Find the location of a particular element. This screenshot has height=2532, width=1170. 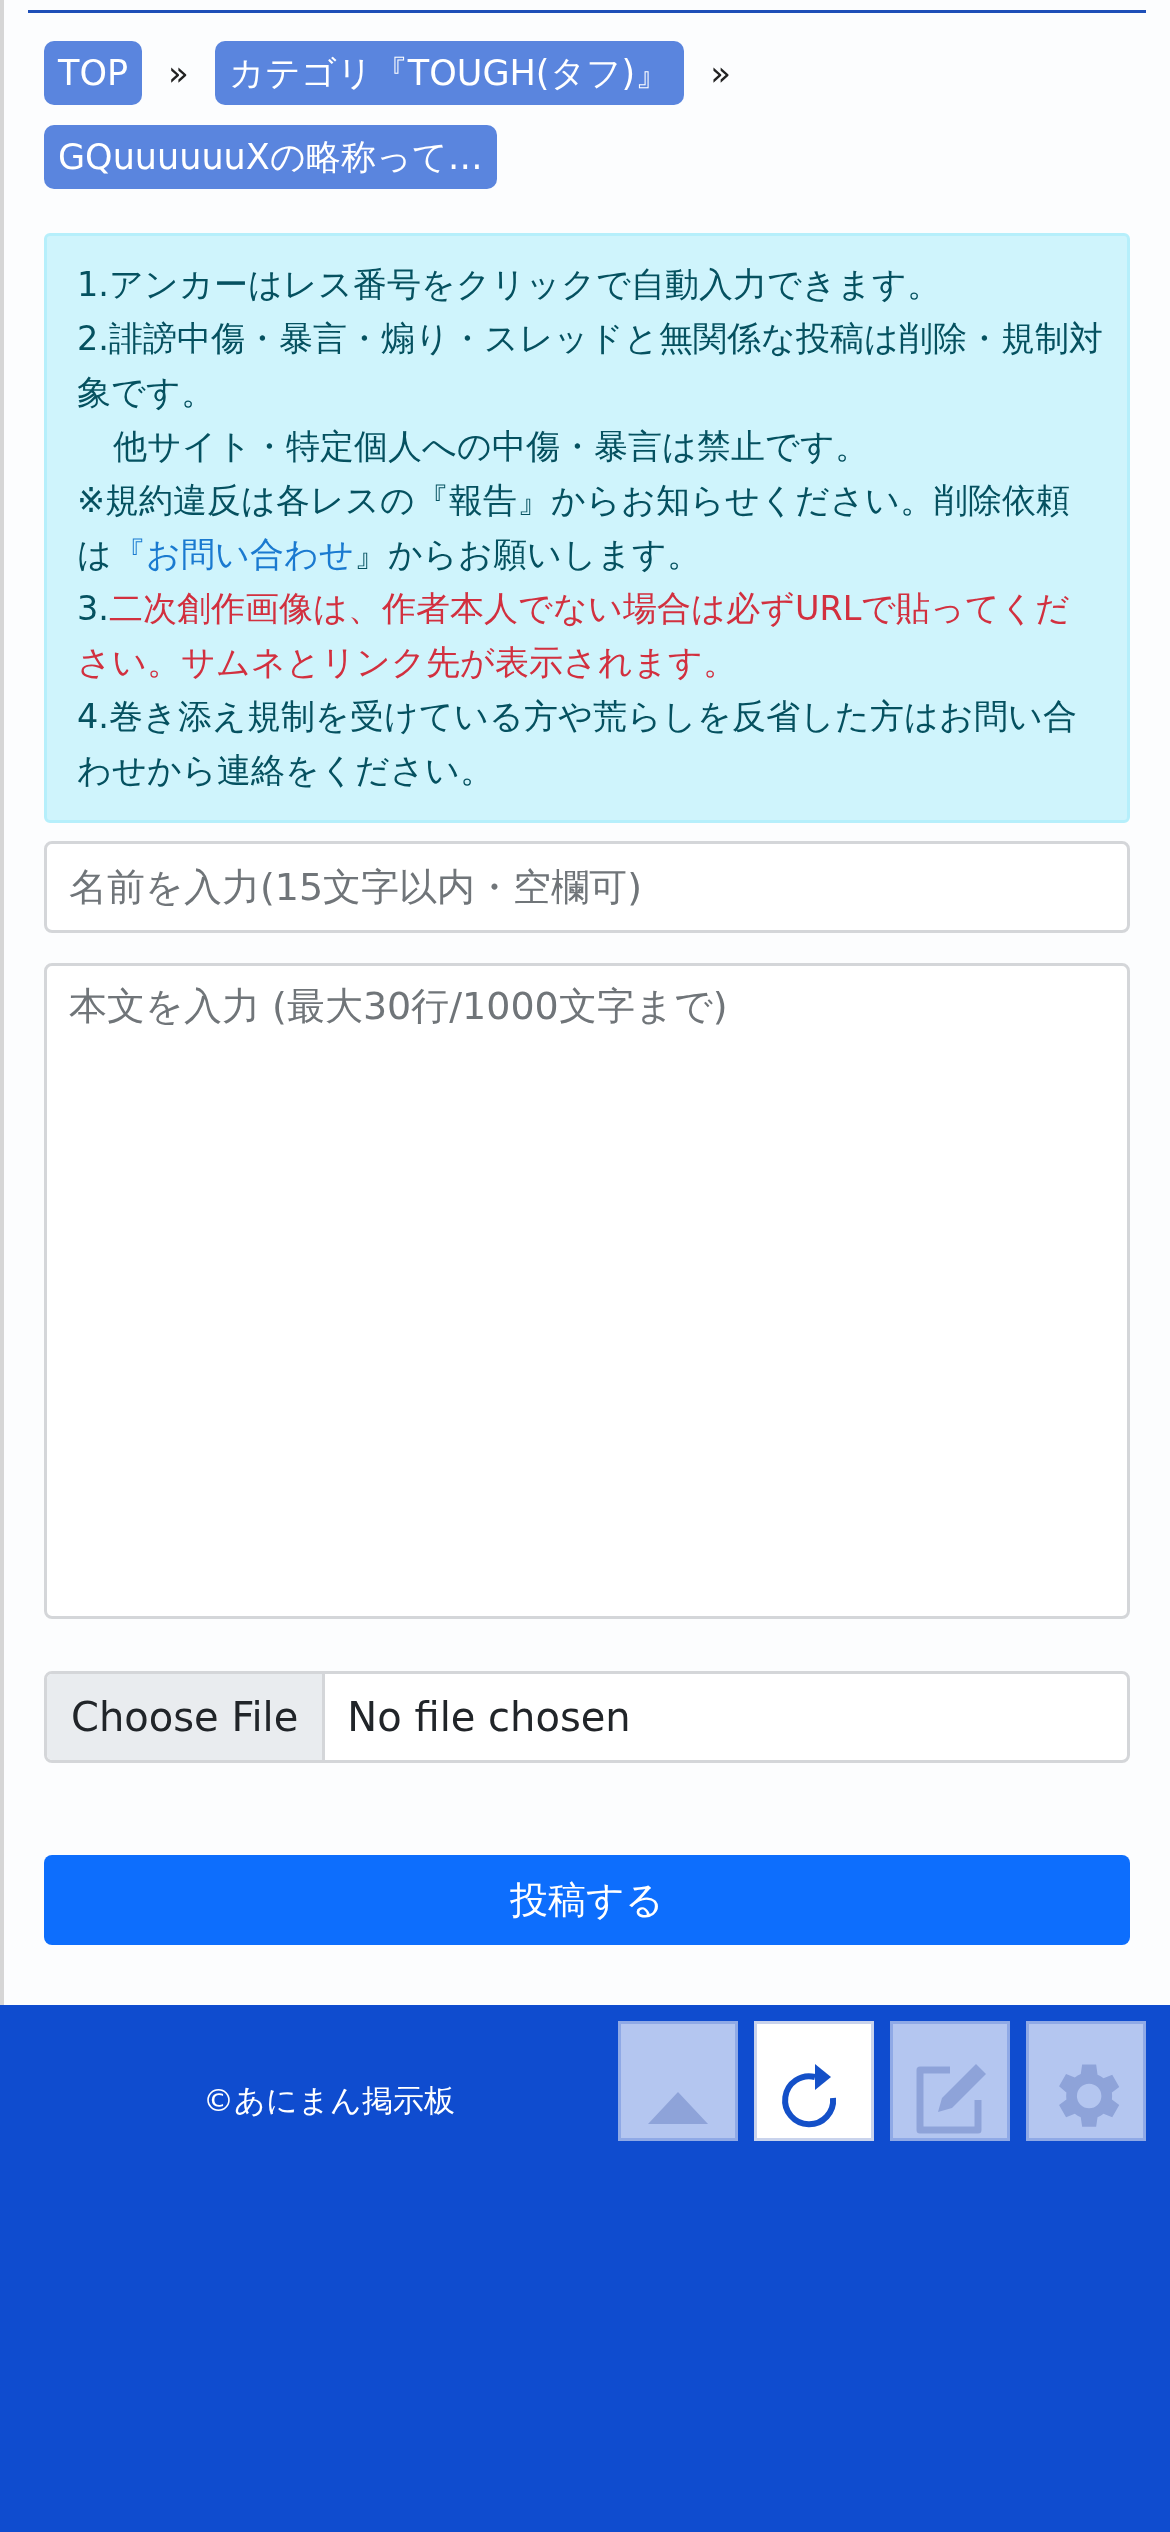

warning-text: 3.二次創作画像は、作者本人でない場合は必ずURLで貼ってください。サムネとリンク先が表示されます。 is located at coordinates (574, 636).